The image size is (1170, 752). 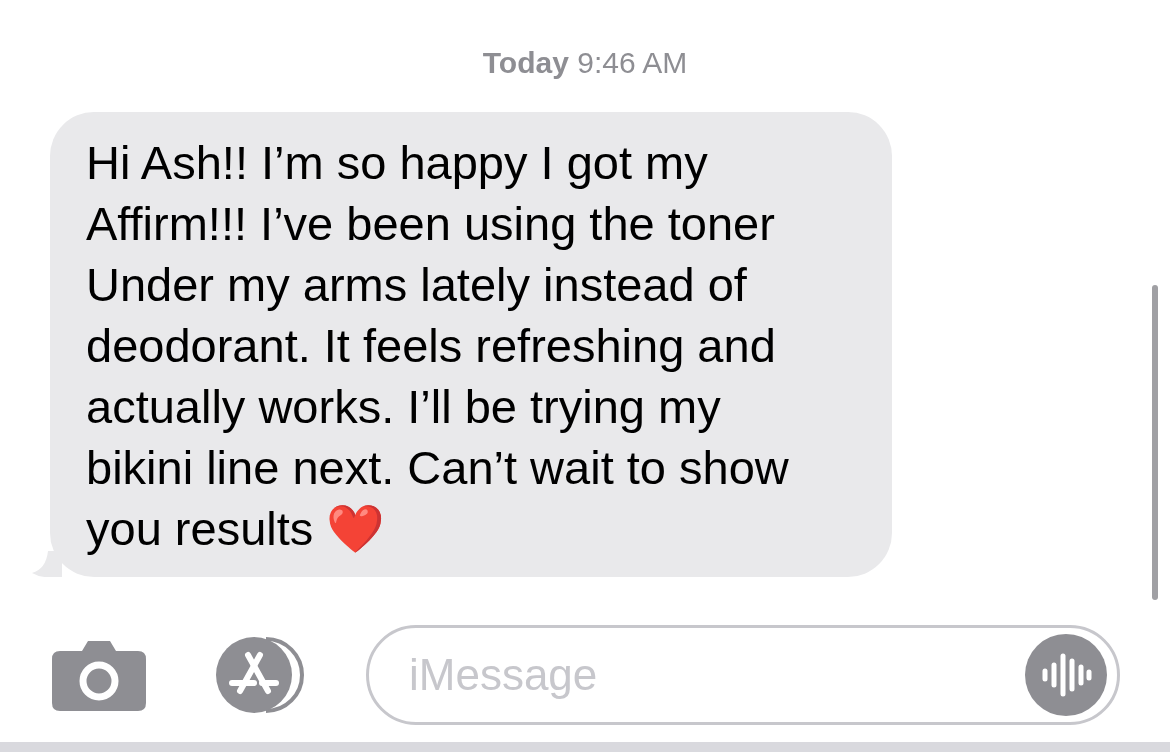 I want to click on scrollbar, so click(x=1155, y=442).